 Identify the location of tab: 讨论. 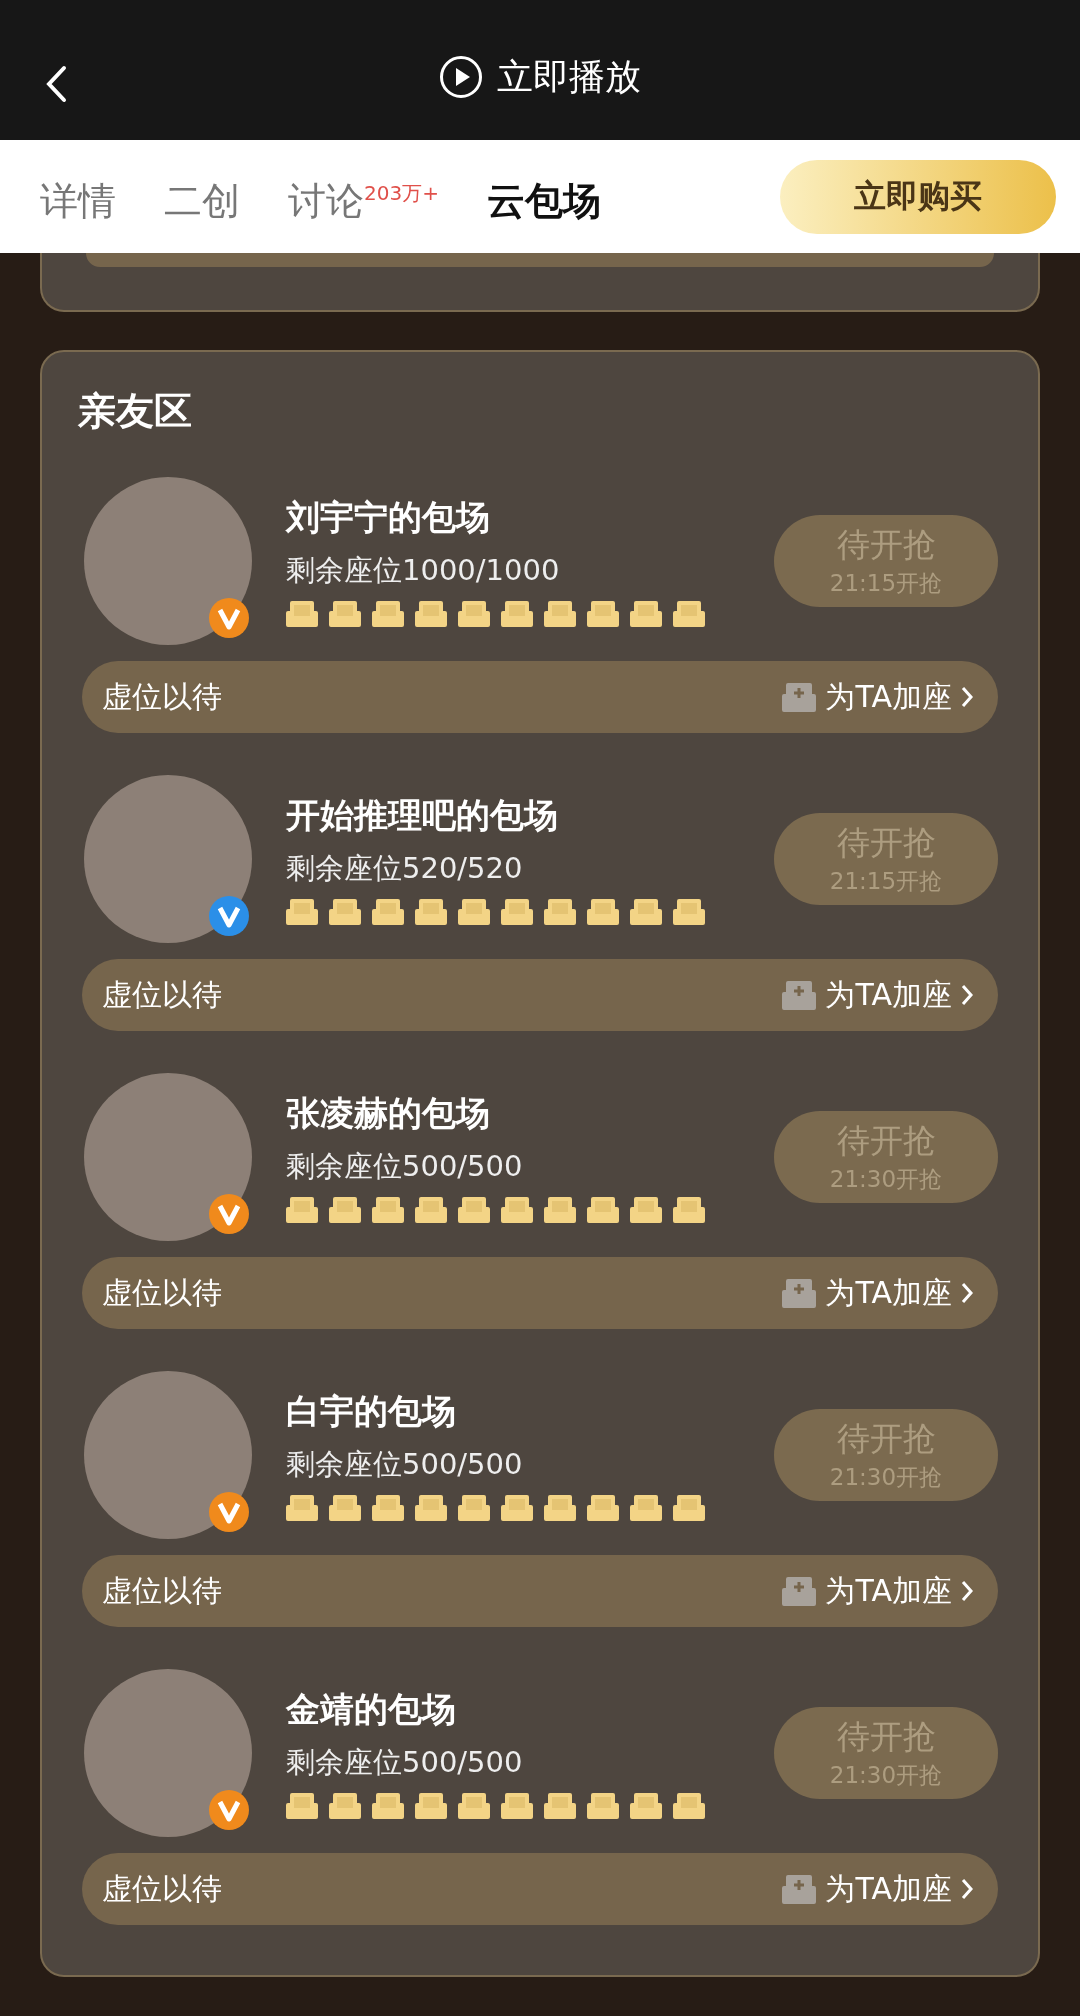
(326, 196).